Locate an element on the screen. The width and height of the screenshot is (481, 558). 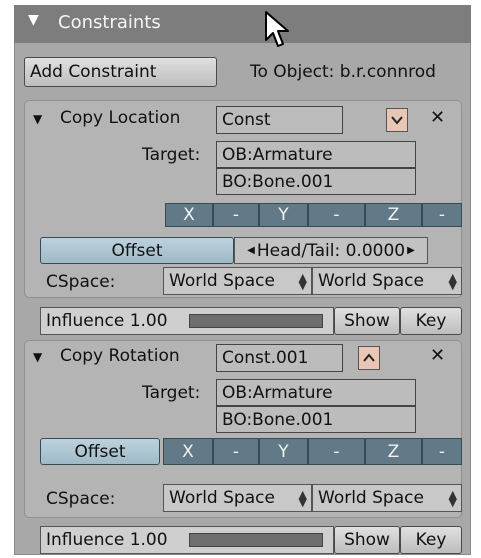
arrow-right-icon: ▶ is located at coordinates (411, 250).